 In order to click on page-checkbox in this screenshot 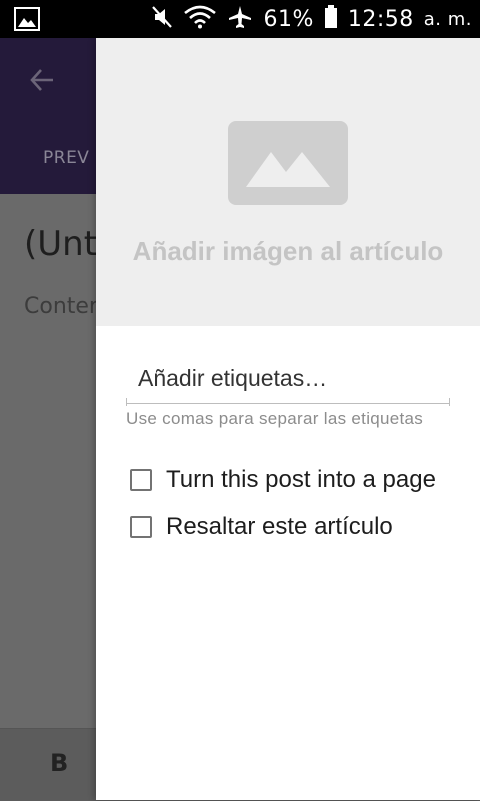, I will do `click(141, 480)`.